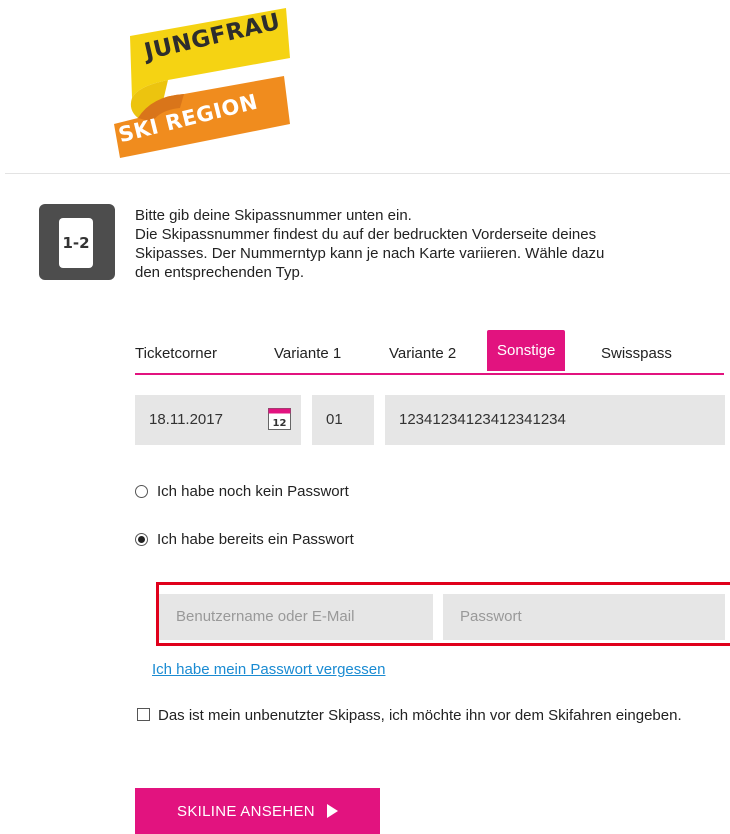 This screenshot has width=730, height=834. What do you see at coordinates (141, 491) in the screenshot?
I see `radio-button` at bounding box center [141, 491].